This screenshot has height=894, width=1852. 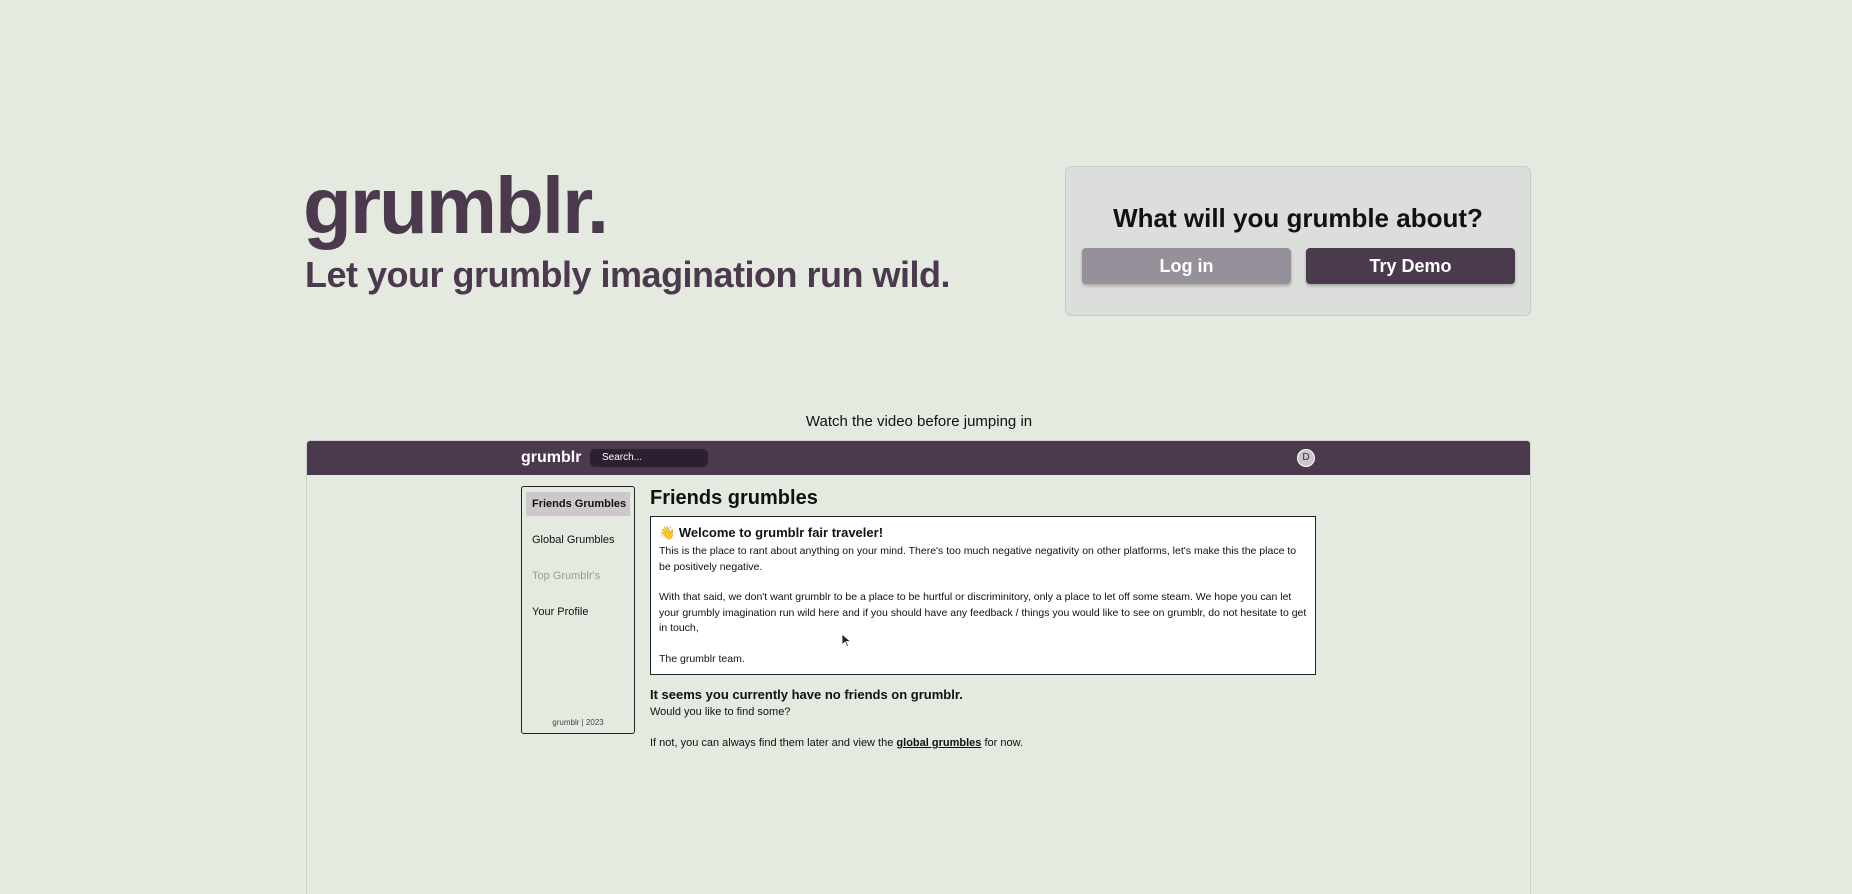 What do you see at coordinates (667, 532) in the screenshot?
I see `wave-icon: 👋` at bounding box center [667, 532].